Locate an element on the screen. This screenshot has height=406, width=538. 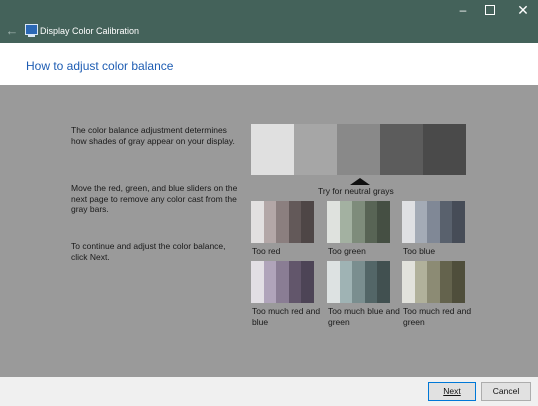
swatch-too-much-blue-and-green is located at coordinates (358, 282).